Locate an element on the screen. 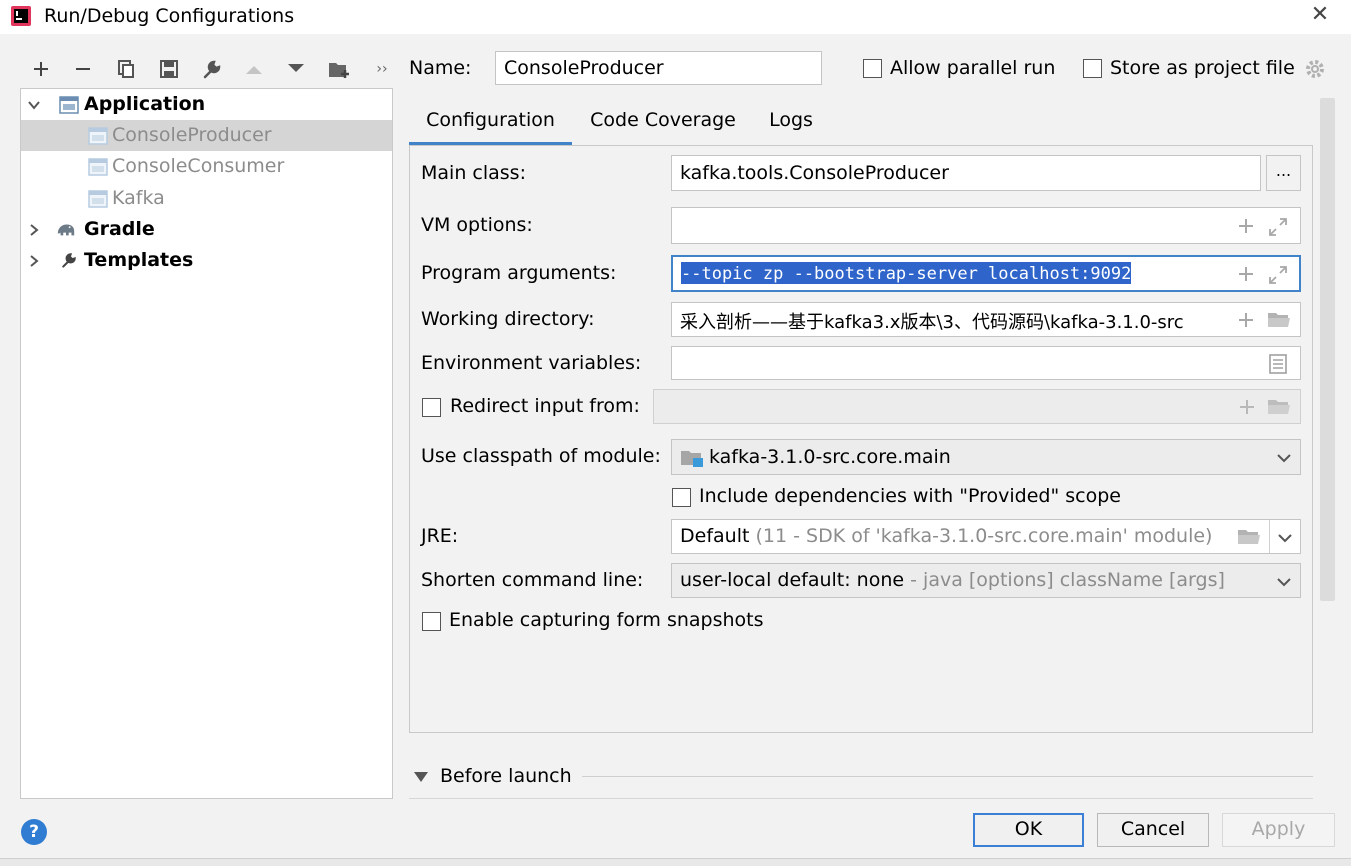 The image size is (1351, 866). copy-icon is located at coordinates (126, 69).